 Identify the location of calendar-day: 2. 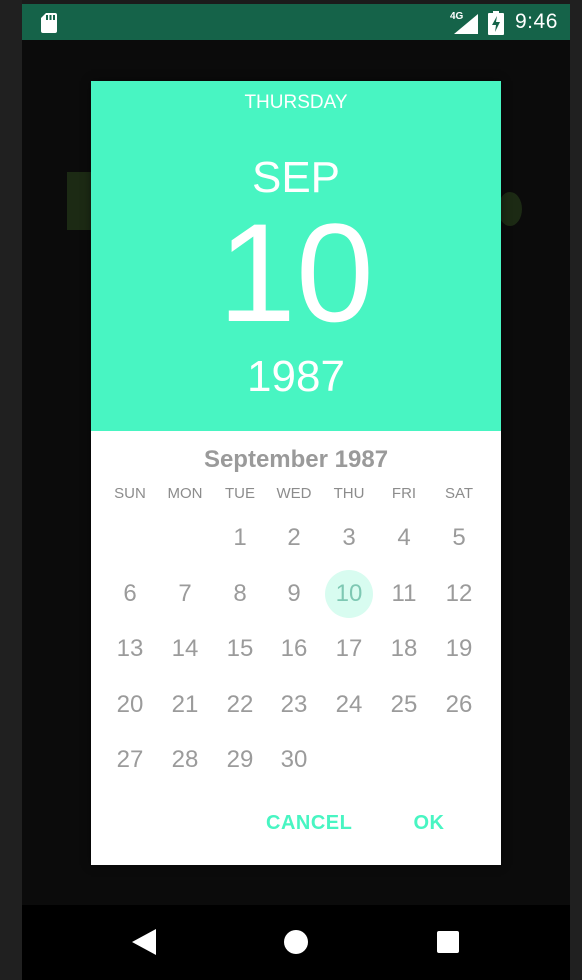
(294, 538).